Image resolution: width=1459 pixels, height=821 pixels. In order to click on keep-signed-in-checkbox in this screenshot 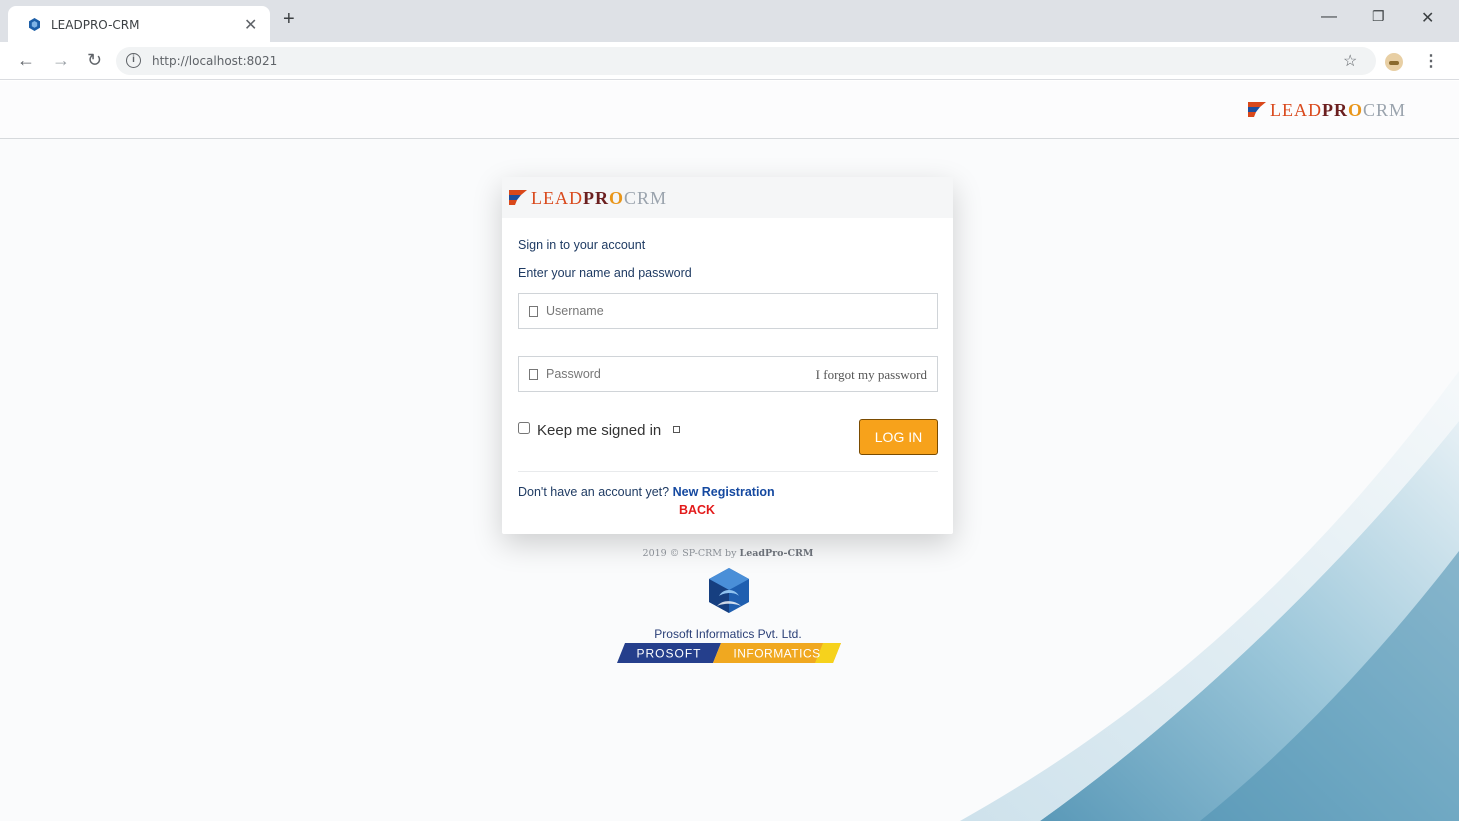, I will do `click(524, 428)`.